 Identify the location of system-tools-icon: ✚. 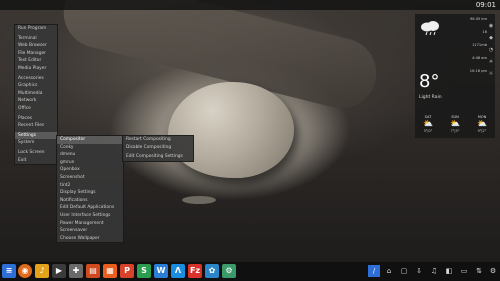
(76, 271).